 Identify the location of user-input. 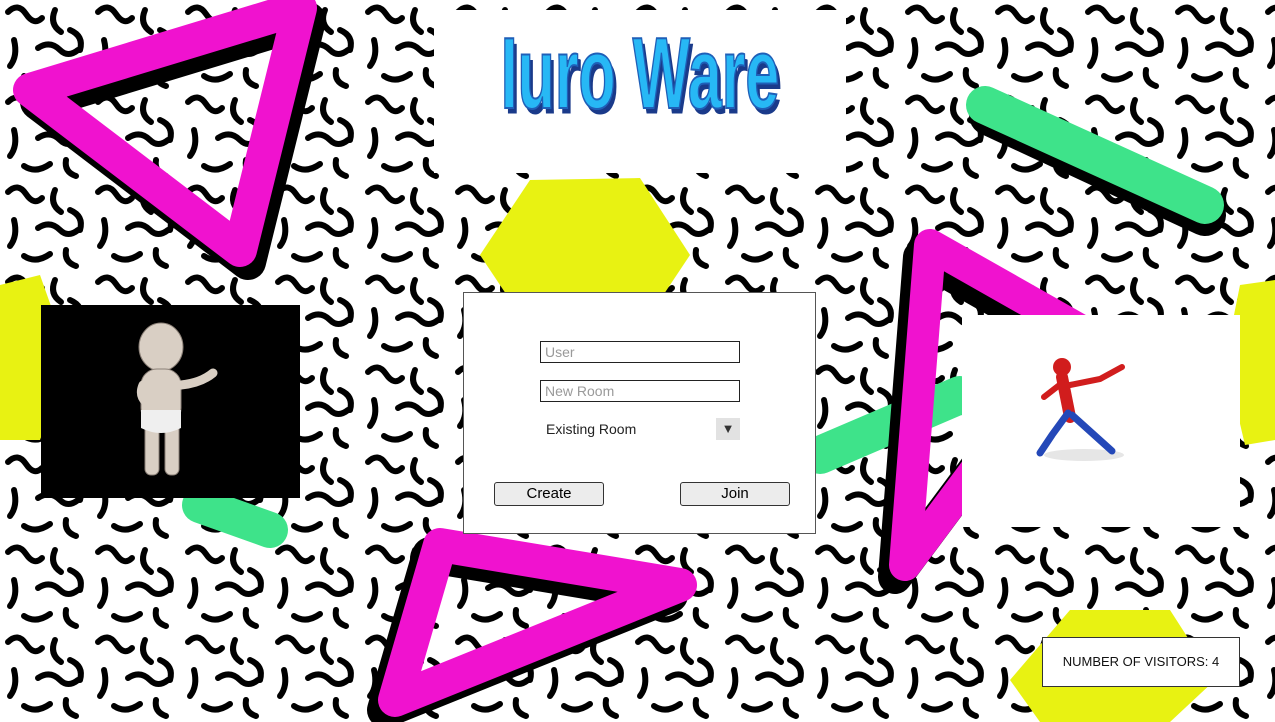
(640, 352).